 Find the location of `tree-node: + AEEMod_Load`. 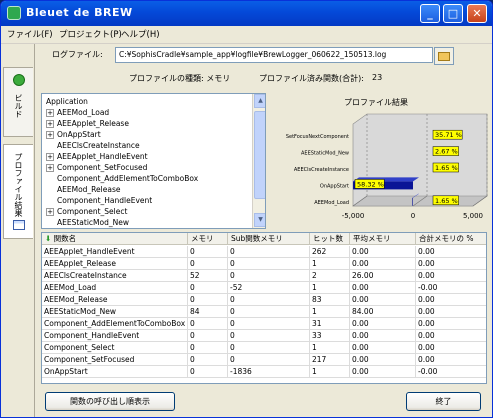

tree-node: + AEEMod_Load is located at coordinates (77, 113).